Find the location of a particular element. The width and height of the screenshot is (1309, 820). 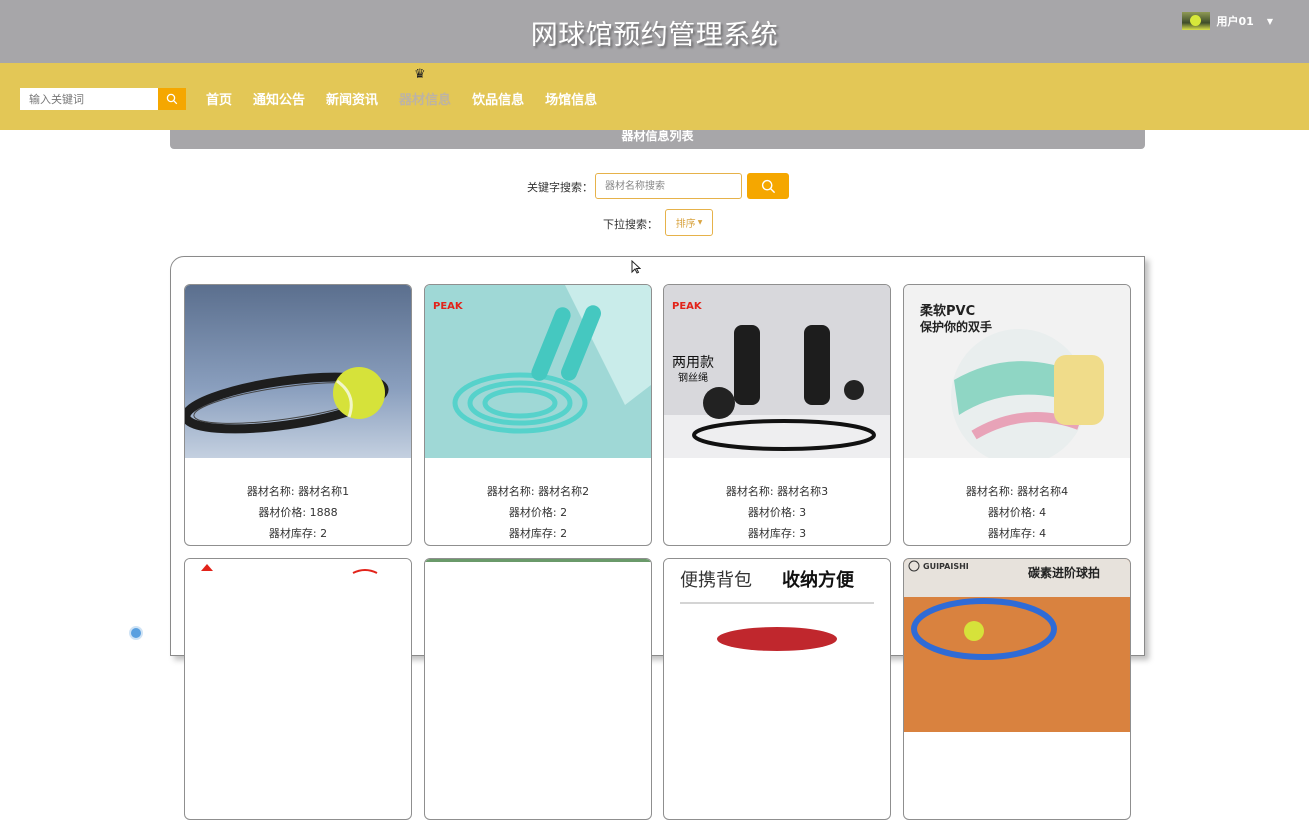

nav-item-news: 新闻资讯 is located at coordinates (352, 98).